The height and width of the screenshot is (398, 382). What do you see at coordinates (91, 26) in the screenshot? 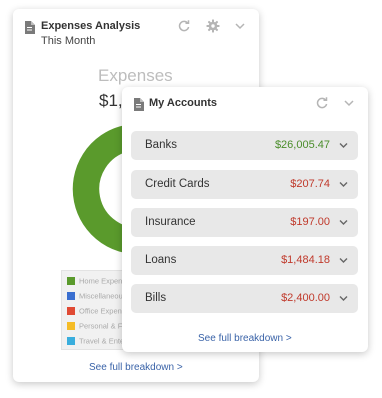
I see `card-title: Expenses Analysis` at bounding box center [91, 26].